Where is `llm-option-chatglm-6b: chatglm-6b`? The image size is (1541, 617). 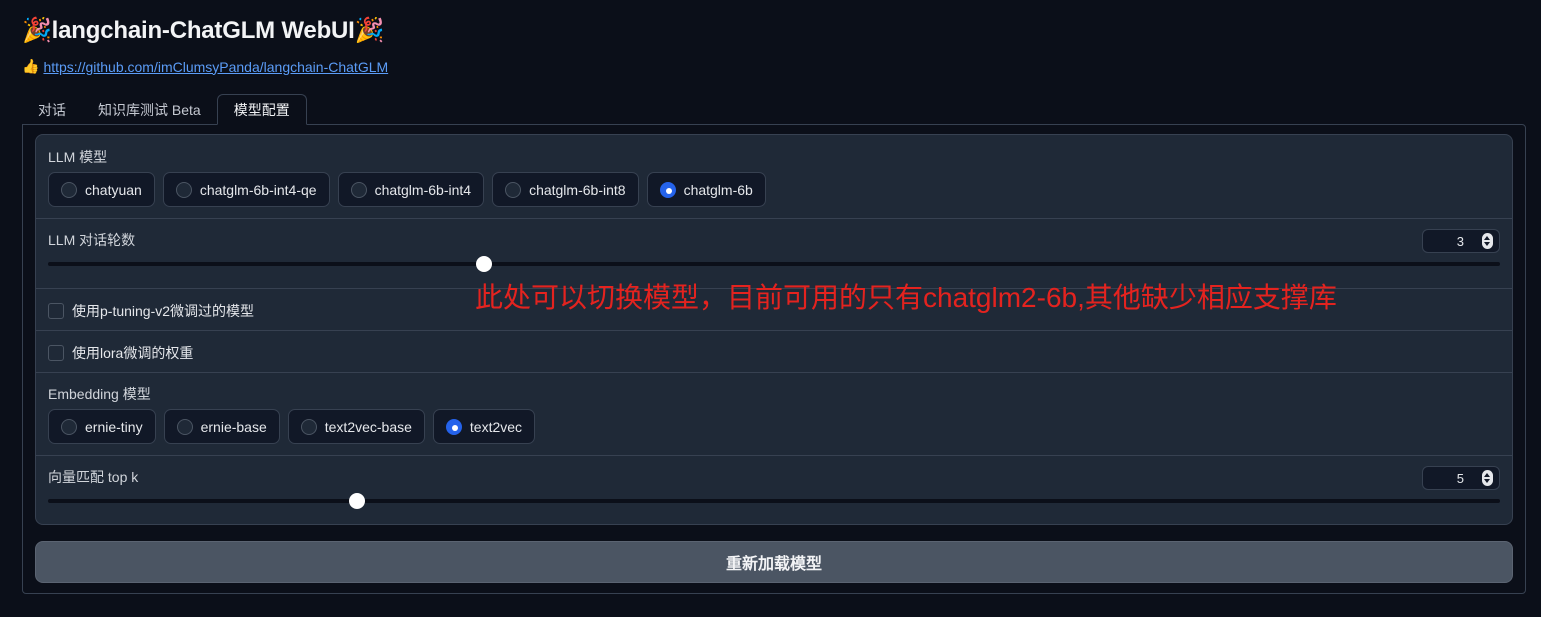 llm-option-chatglm-6b: chatglm-6b is located at coordinates (706, 189).